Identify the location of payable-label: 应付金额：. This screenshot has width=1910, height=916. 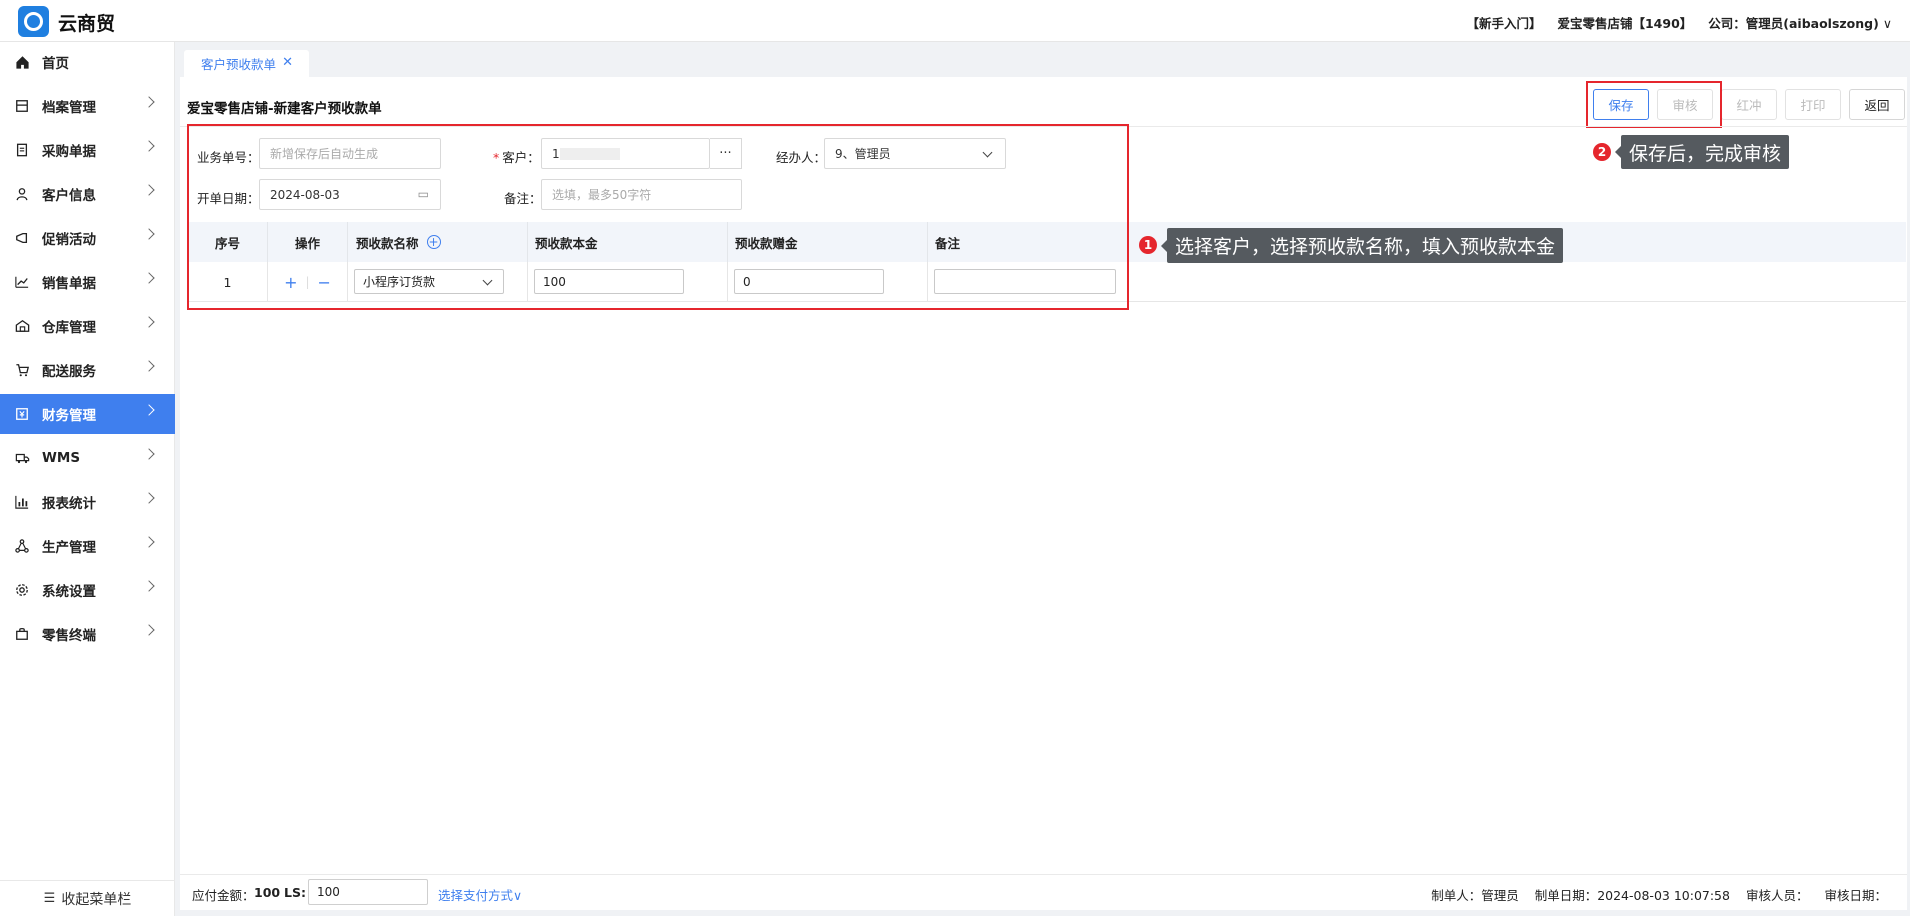
(223, 895).